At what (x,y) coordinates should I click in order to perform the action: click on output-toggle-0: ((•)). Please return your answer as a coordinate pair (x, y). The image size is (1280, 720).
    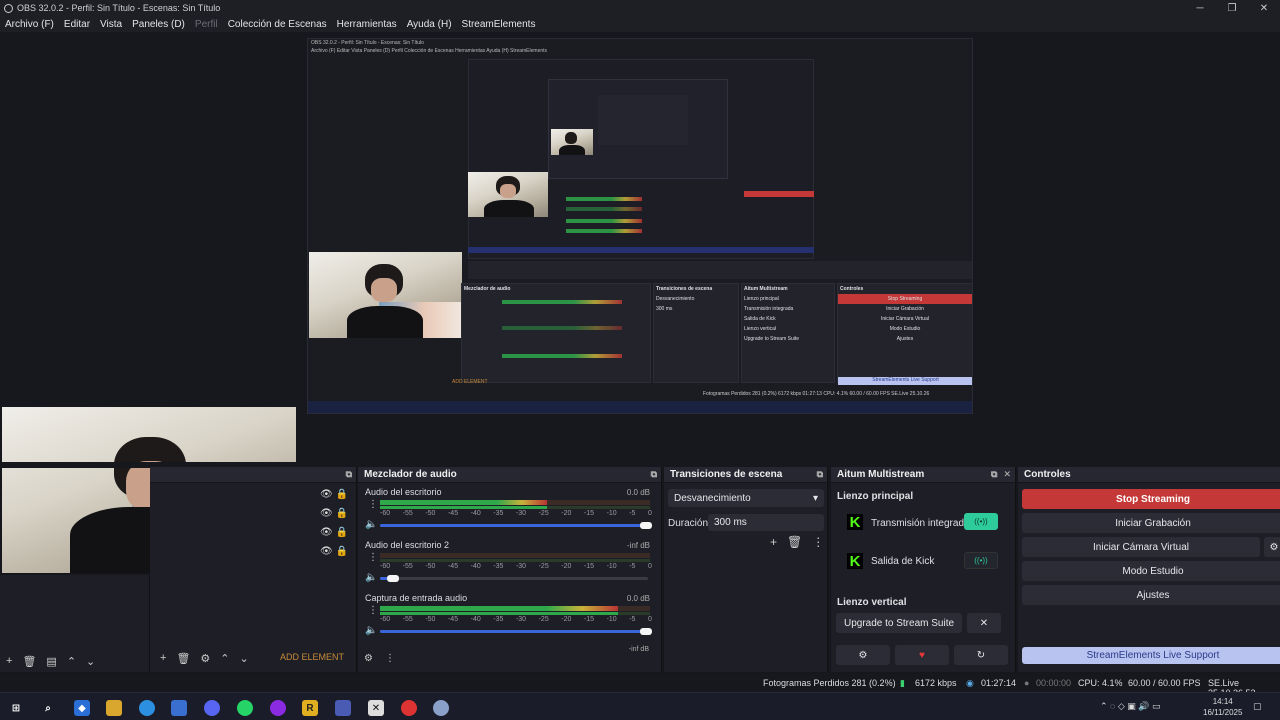
    Looking at the image, I should click on (981, 521).